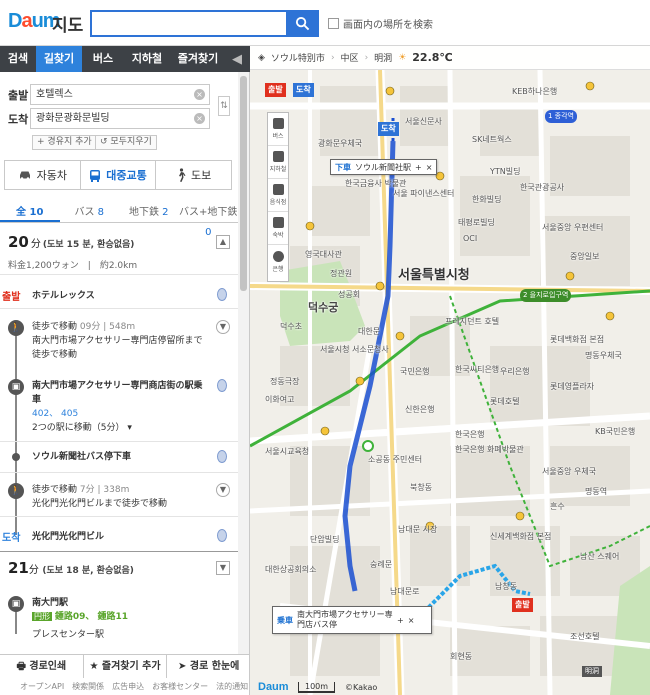 Image resolution: width=650 pixels, height=695 pixels. What do you see at coordinates (30, 212) in the screenshot?
I see `filter-all: 全 10` at bounding box center [30, 212].